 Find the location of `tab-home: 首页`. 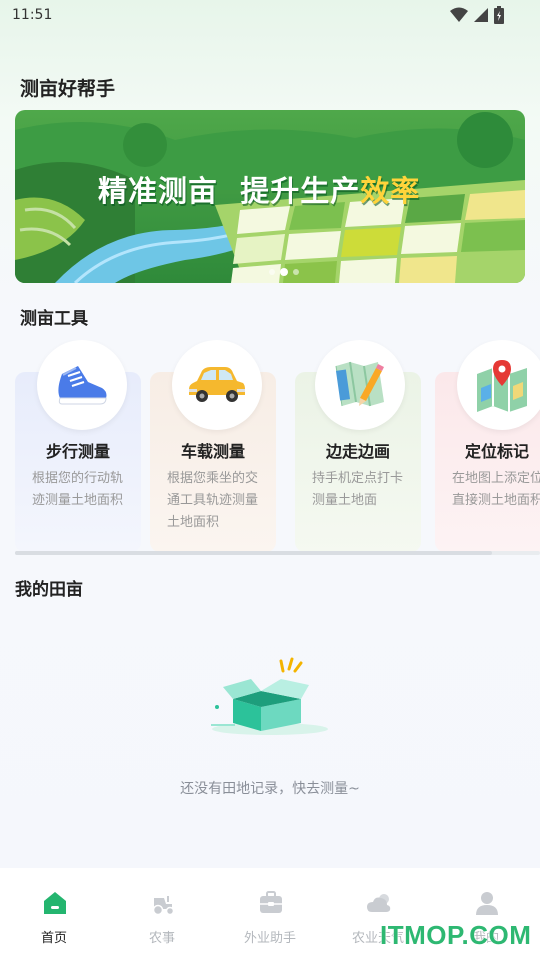

tab-home: 首页 is located at coordinates (54, 914).